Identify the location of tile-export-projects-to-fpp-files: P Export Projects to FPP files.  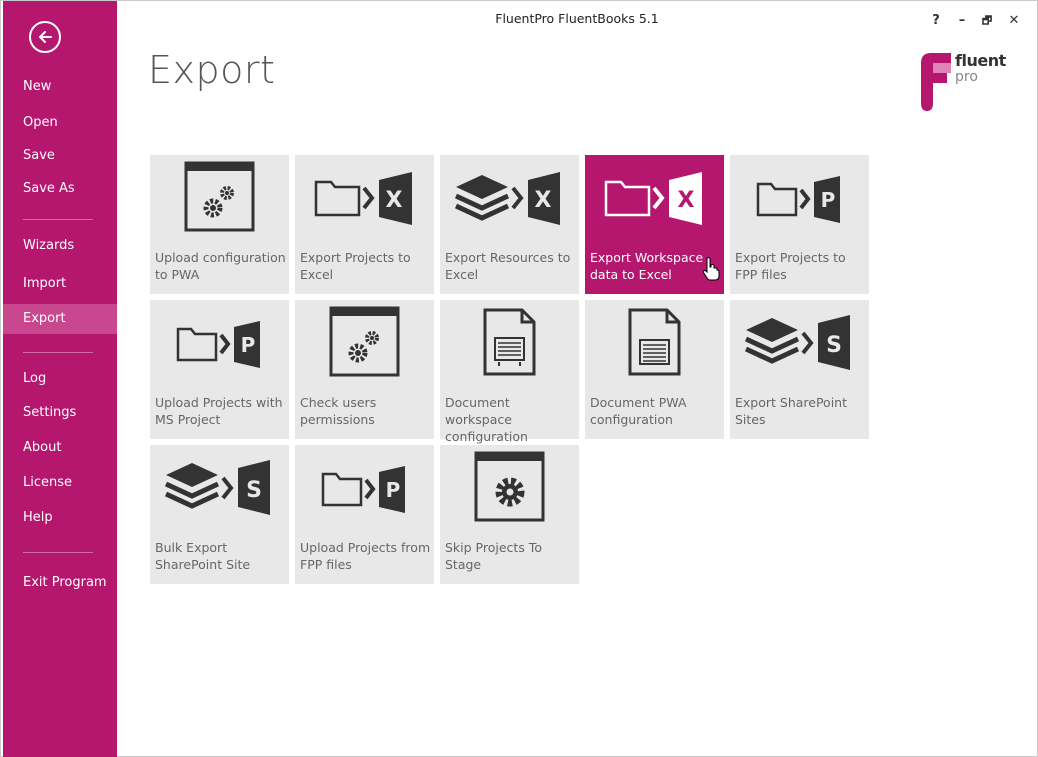
(799, 224).